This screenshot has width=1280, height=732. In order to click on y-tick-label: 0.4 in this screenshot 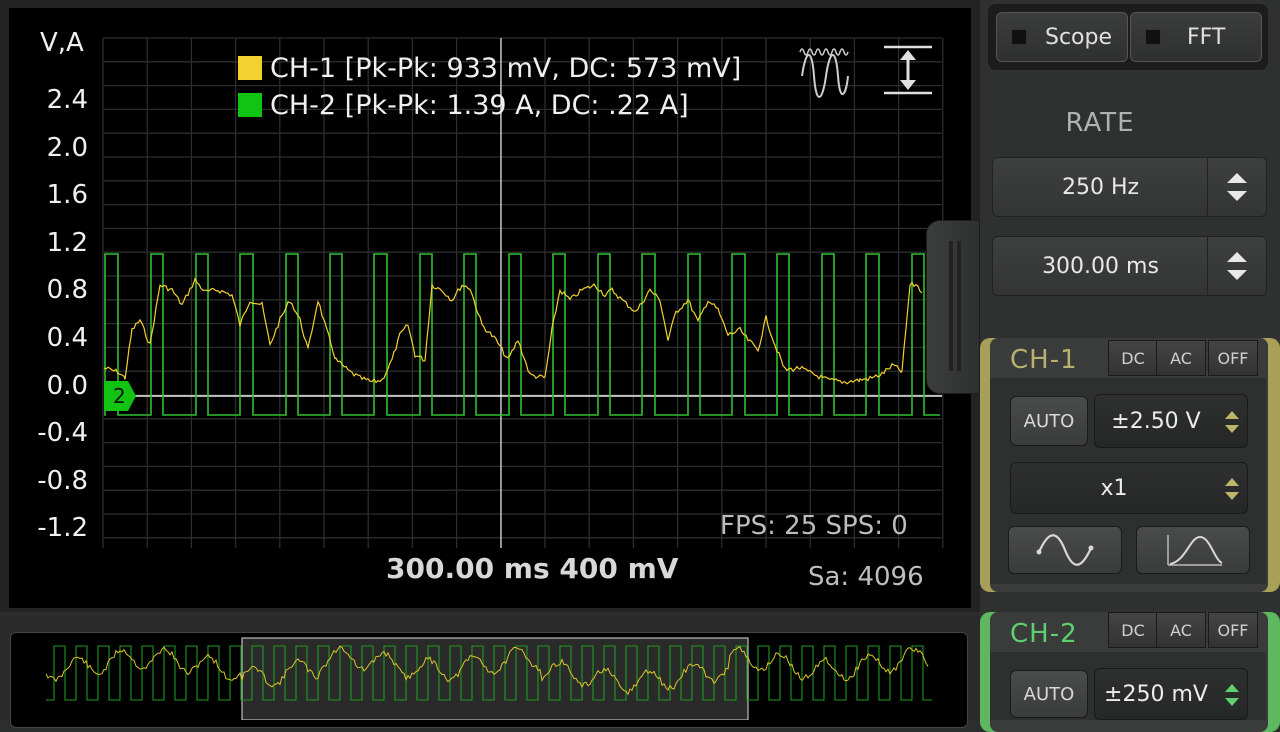, I will do `click(67, 338)`.